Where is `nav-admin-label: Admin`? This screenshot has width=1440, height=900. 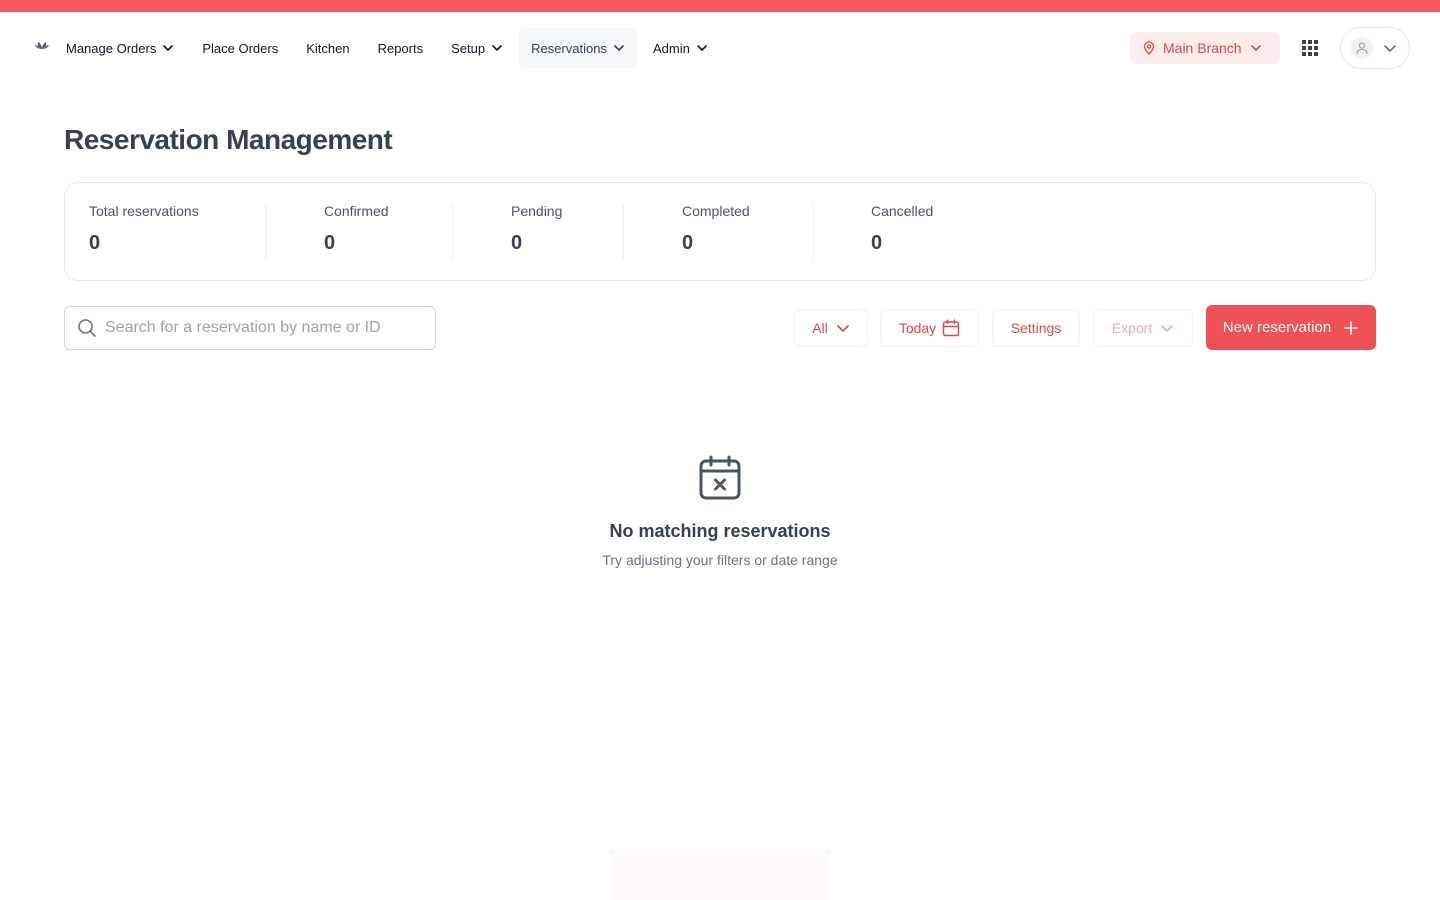
nav-admin-label: Admin is located at coordinates (671, 48).